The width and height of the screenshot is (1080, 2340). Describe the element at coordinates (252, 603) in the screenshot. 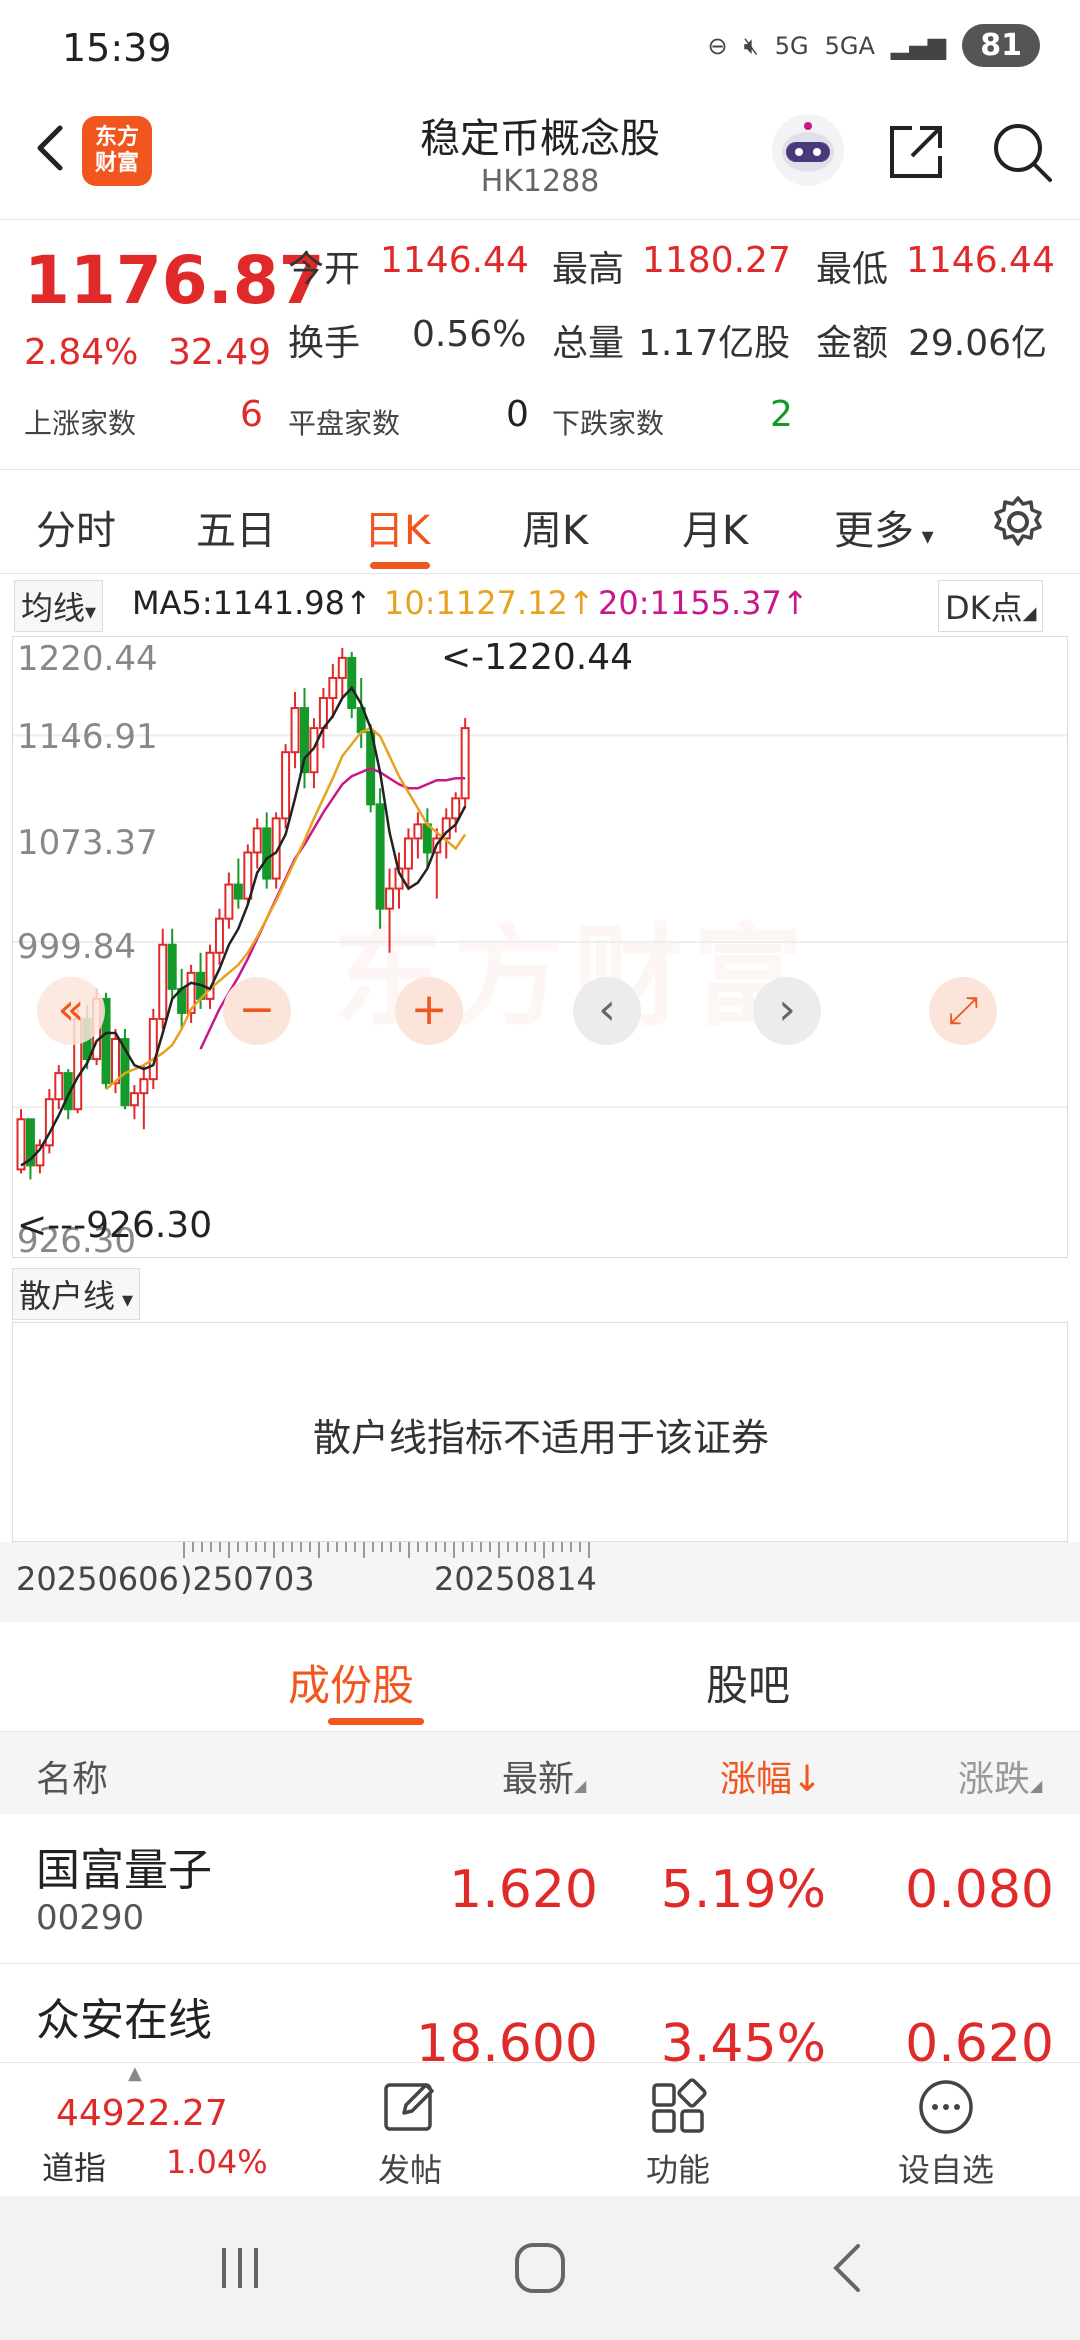

I see `ma5-value: MA5:1141.98↑` at that location.